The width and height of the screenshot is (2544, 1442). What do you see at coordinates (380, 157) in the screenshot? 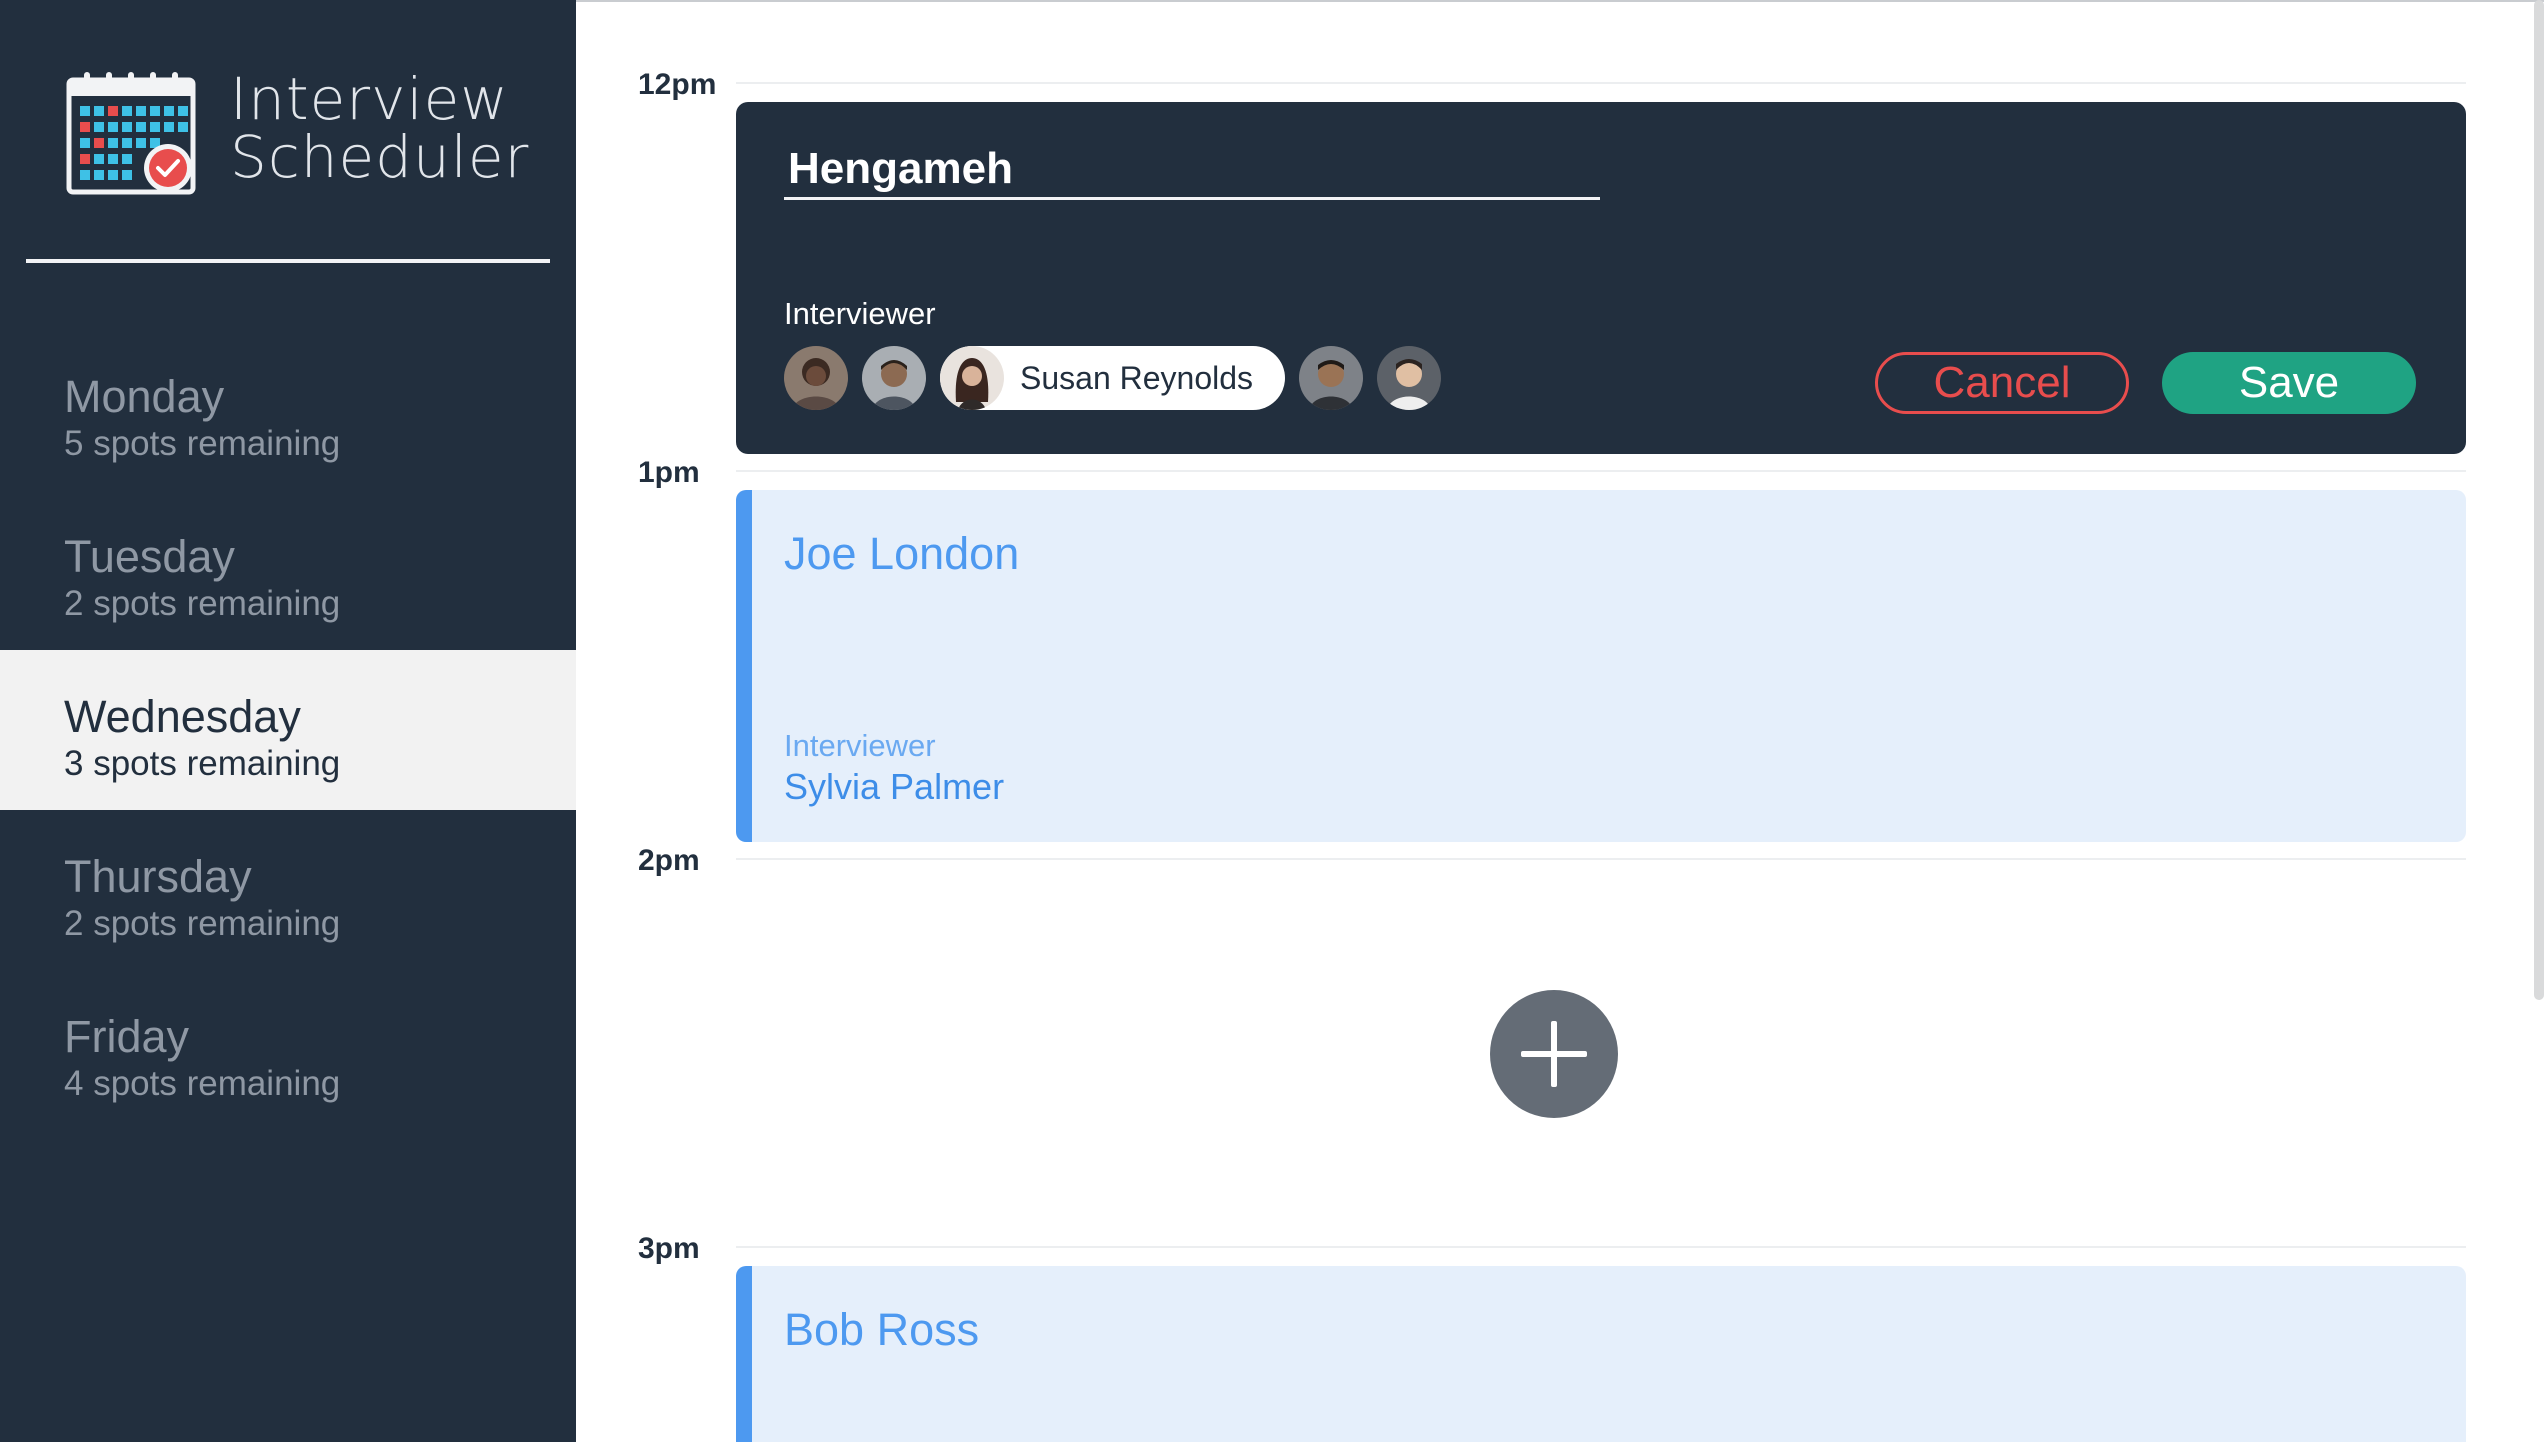
I see `app-title-line2: Scheduler` at bounding box center [380, 157].